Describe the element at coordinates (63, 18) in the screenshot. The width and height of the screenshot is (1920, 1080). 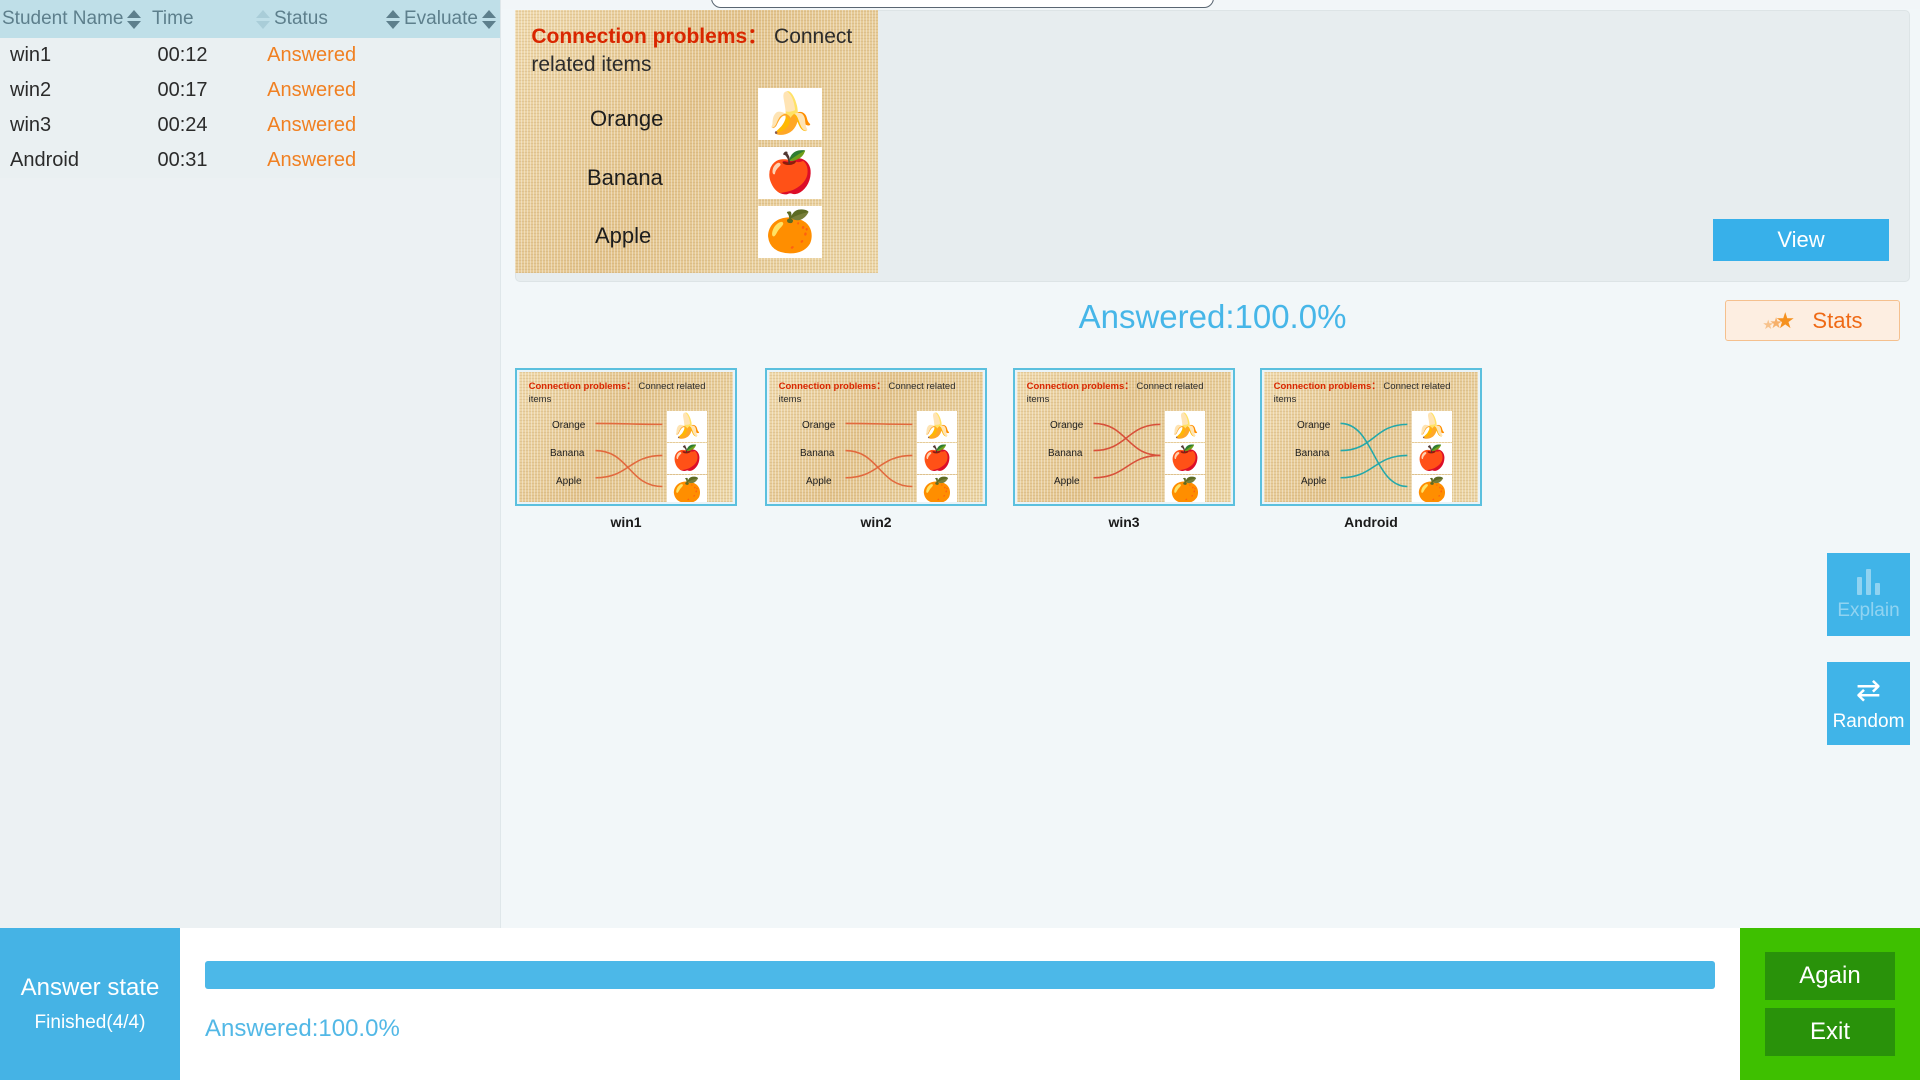
I see `column-label-student-name: Student Name` at that location.